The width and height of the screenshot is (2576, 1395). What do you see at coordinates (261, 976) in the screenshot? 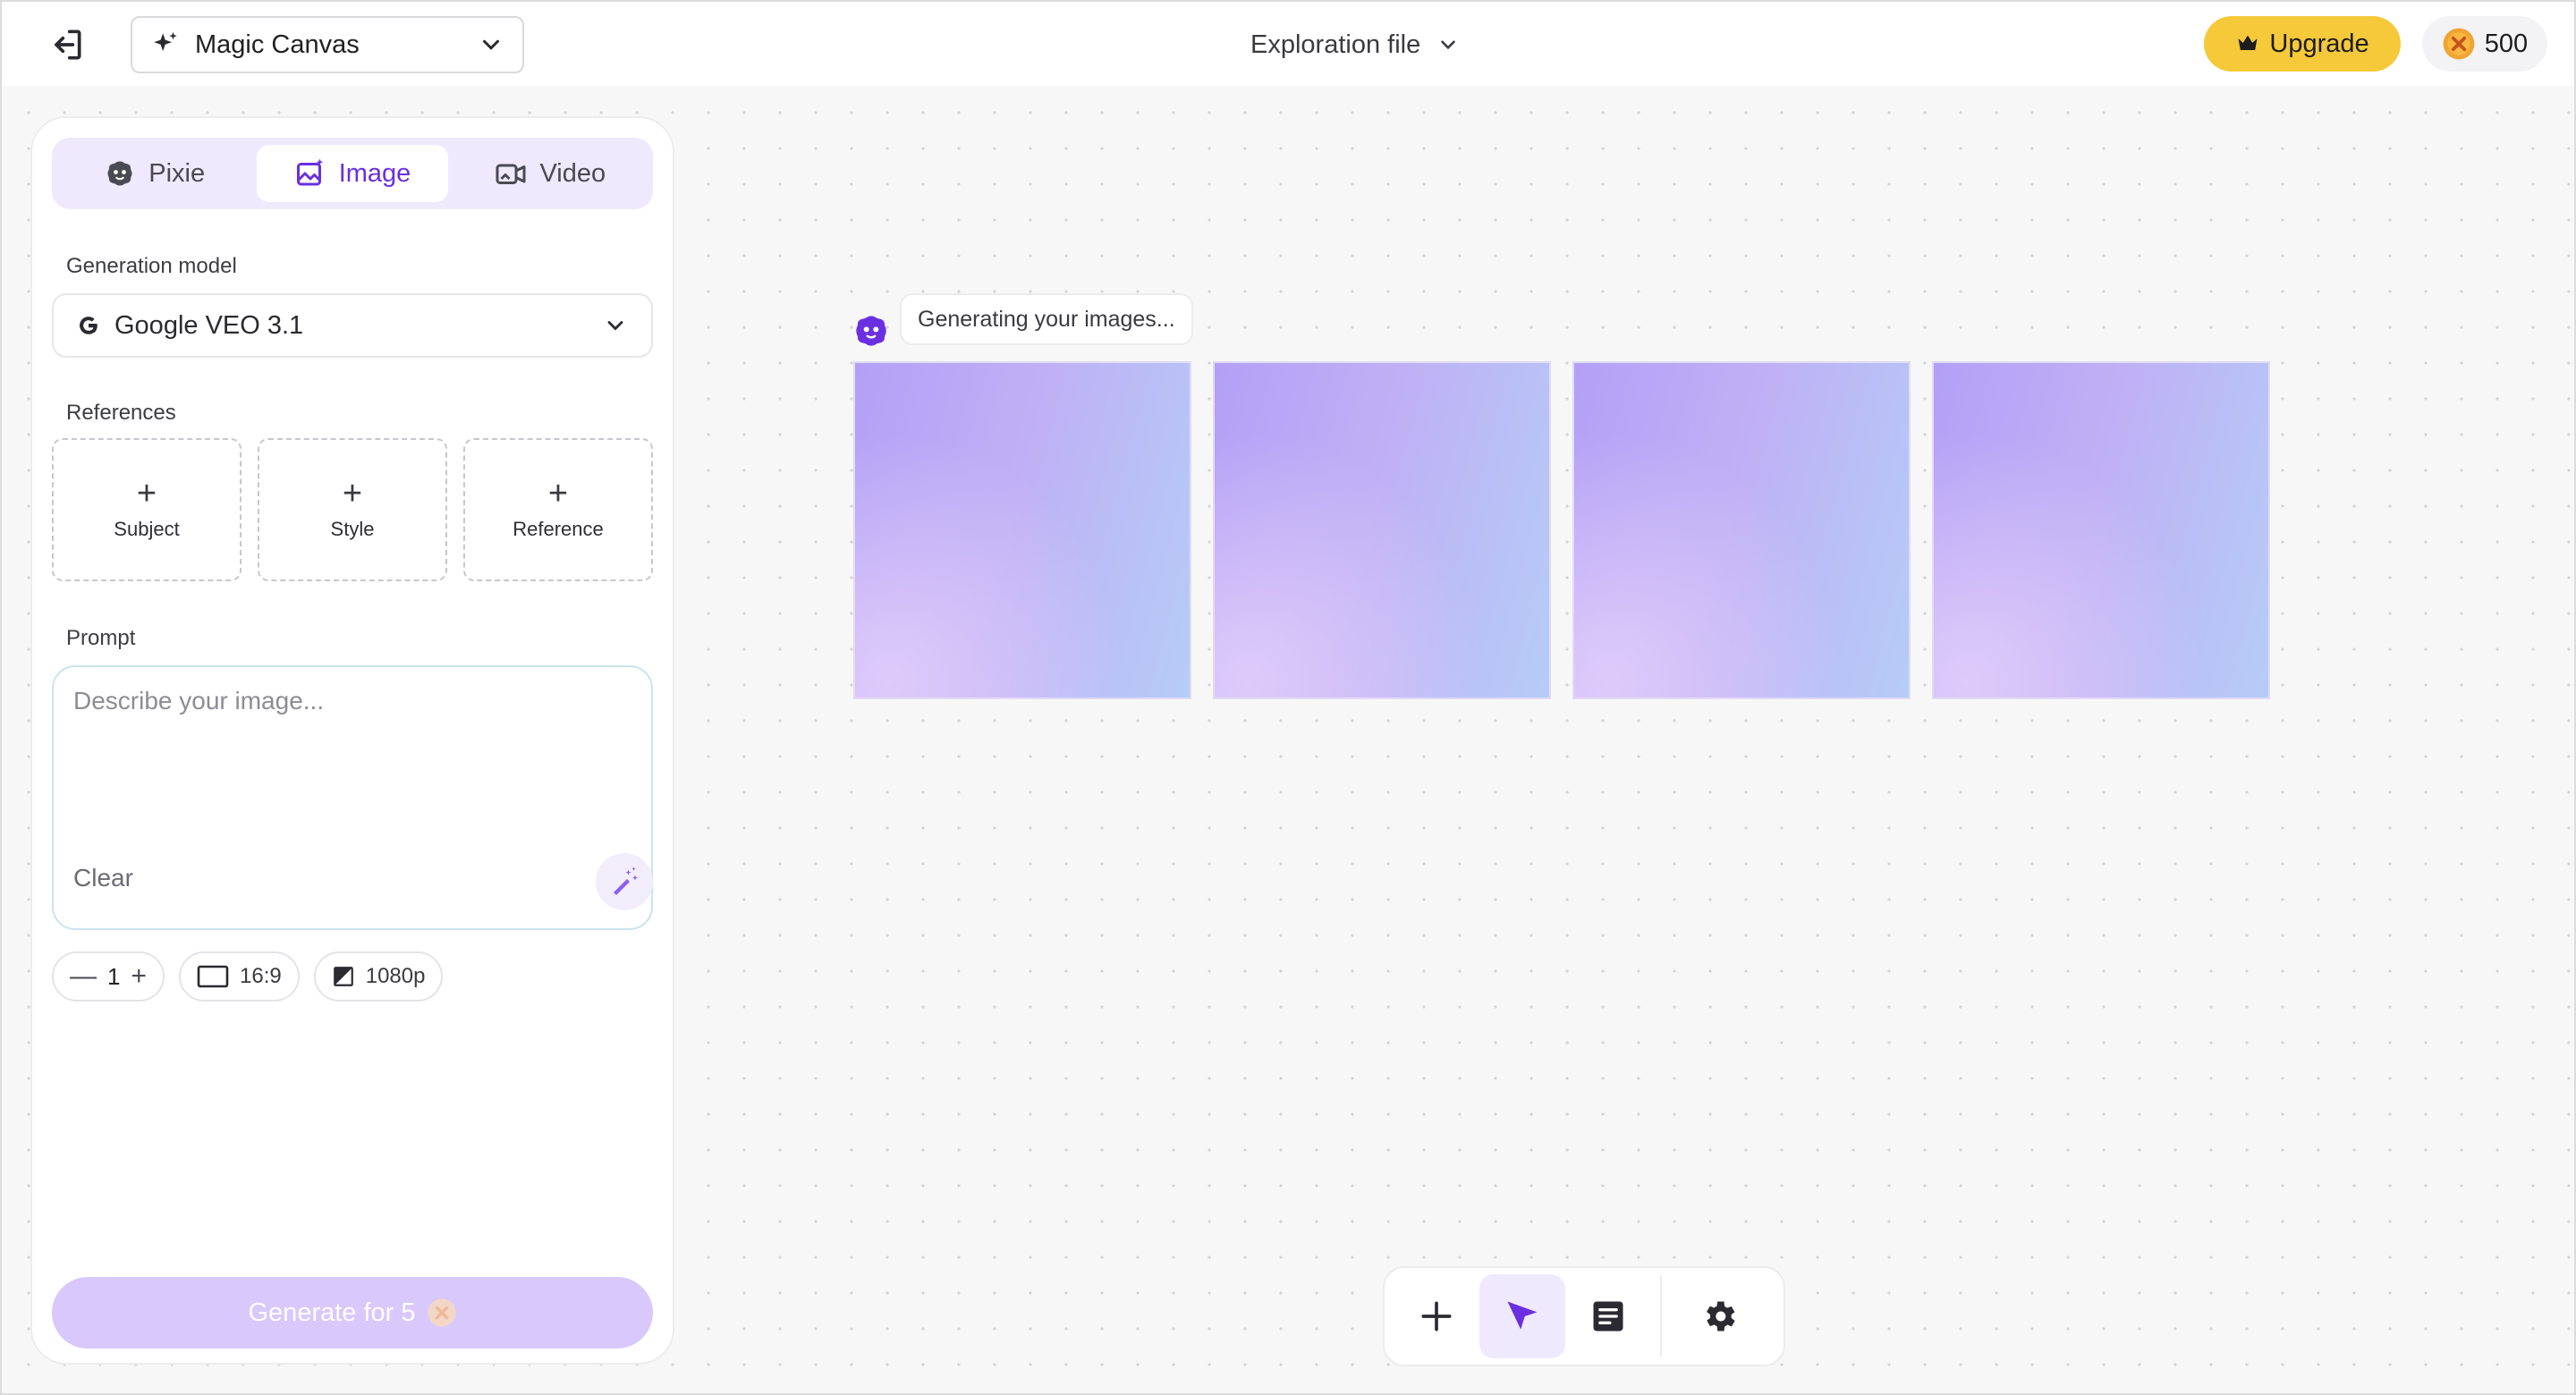
I see `aspect-ratio-value: 16:9` at bounding box center [261, 976].